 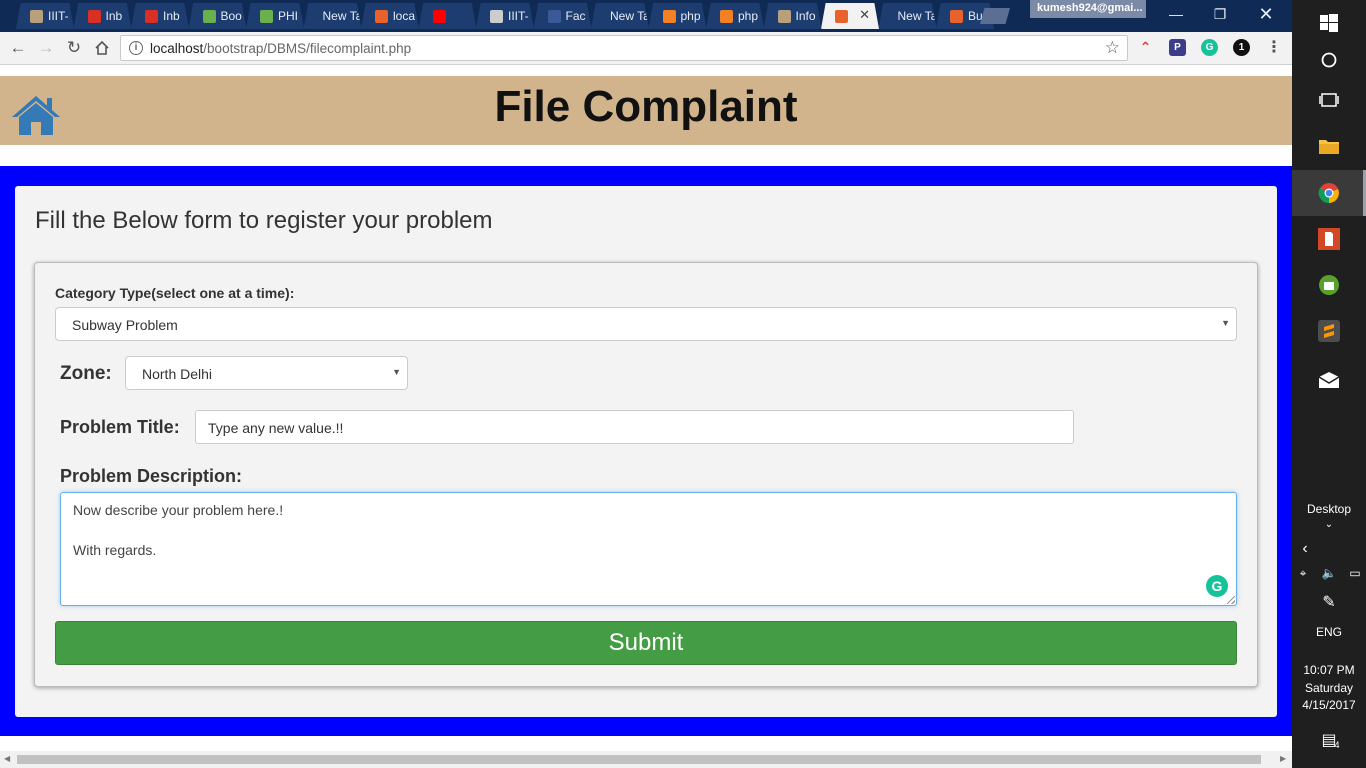 I want to click on browser-tab: Boo, so click(x=217, y=16).